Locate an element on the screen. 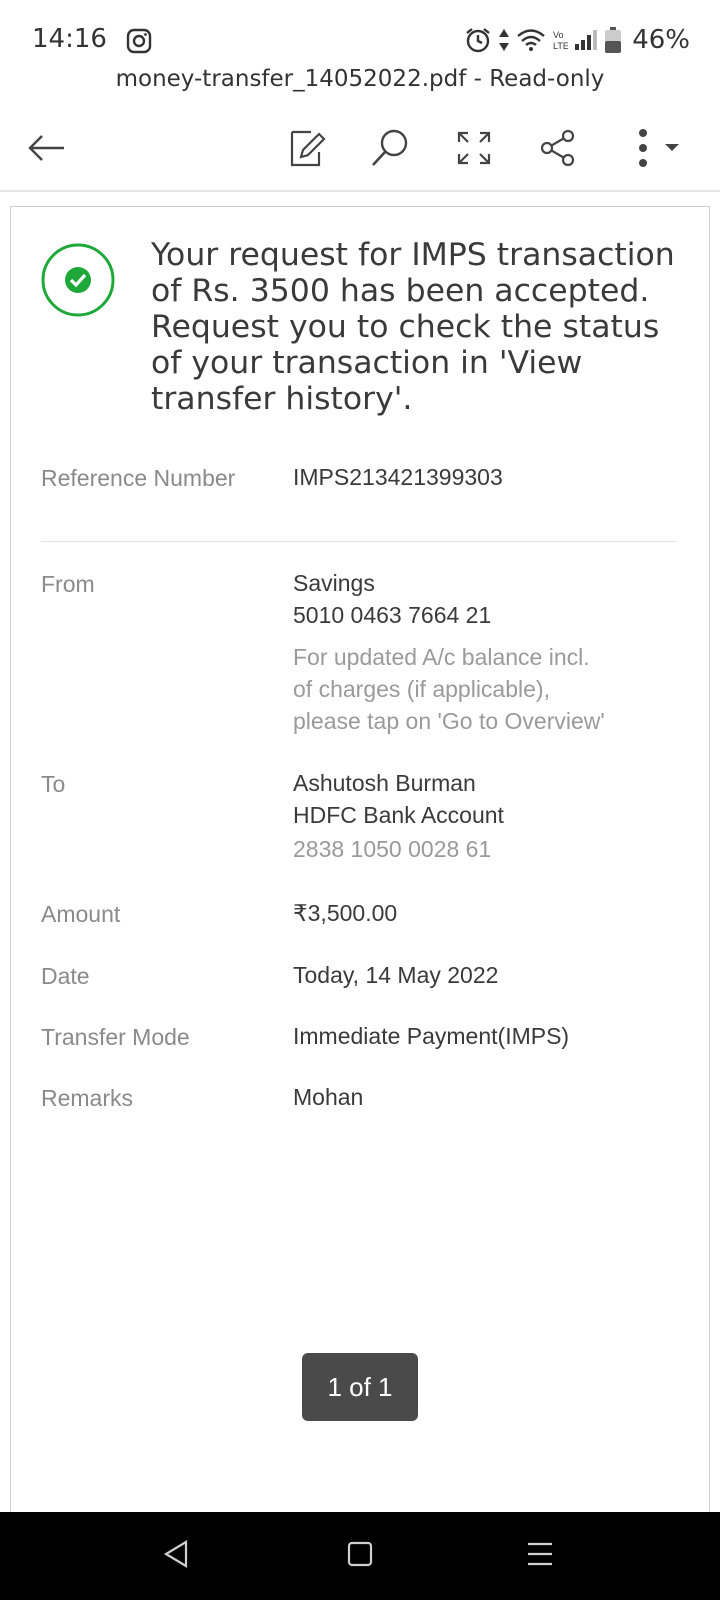 Image resolution: width=720 pixels, height=1600 pixels. share-button is located at coordinates (558, 150).